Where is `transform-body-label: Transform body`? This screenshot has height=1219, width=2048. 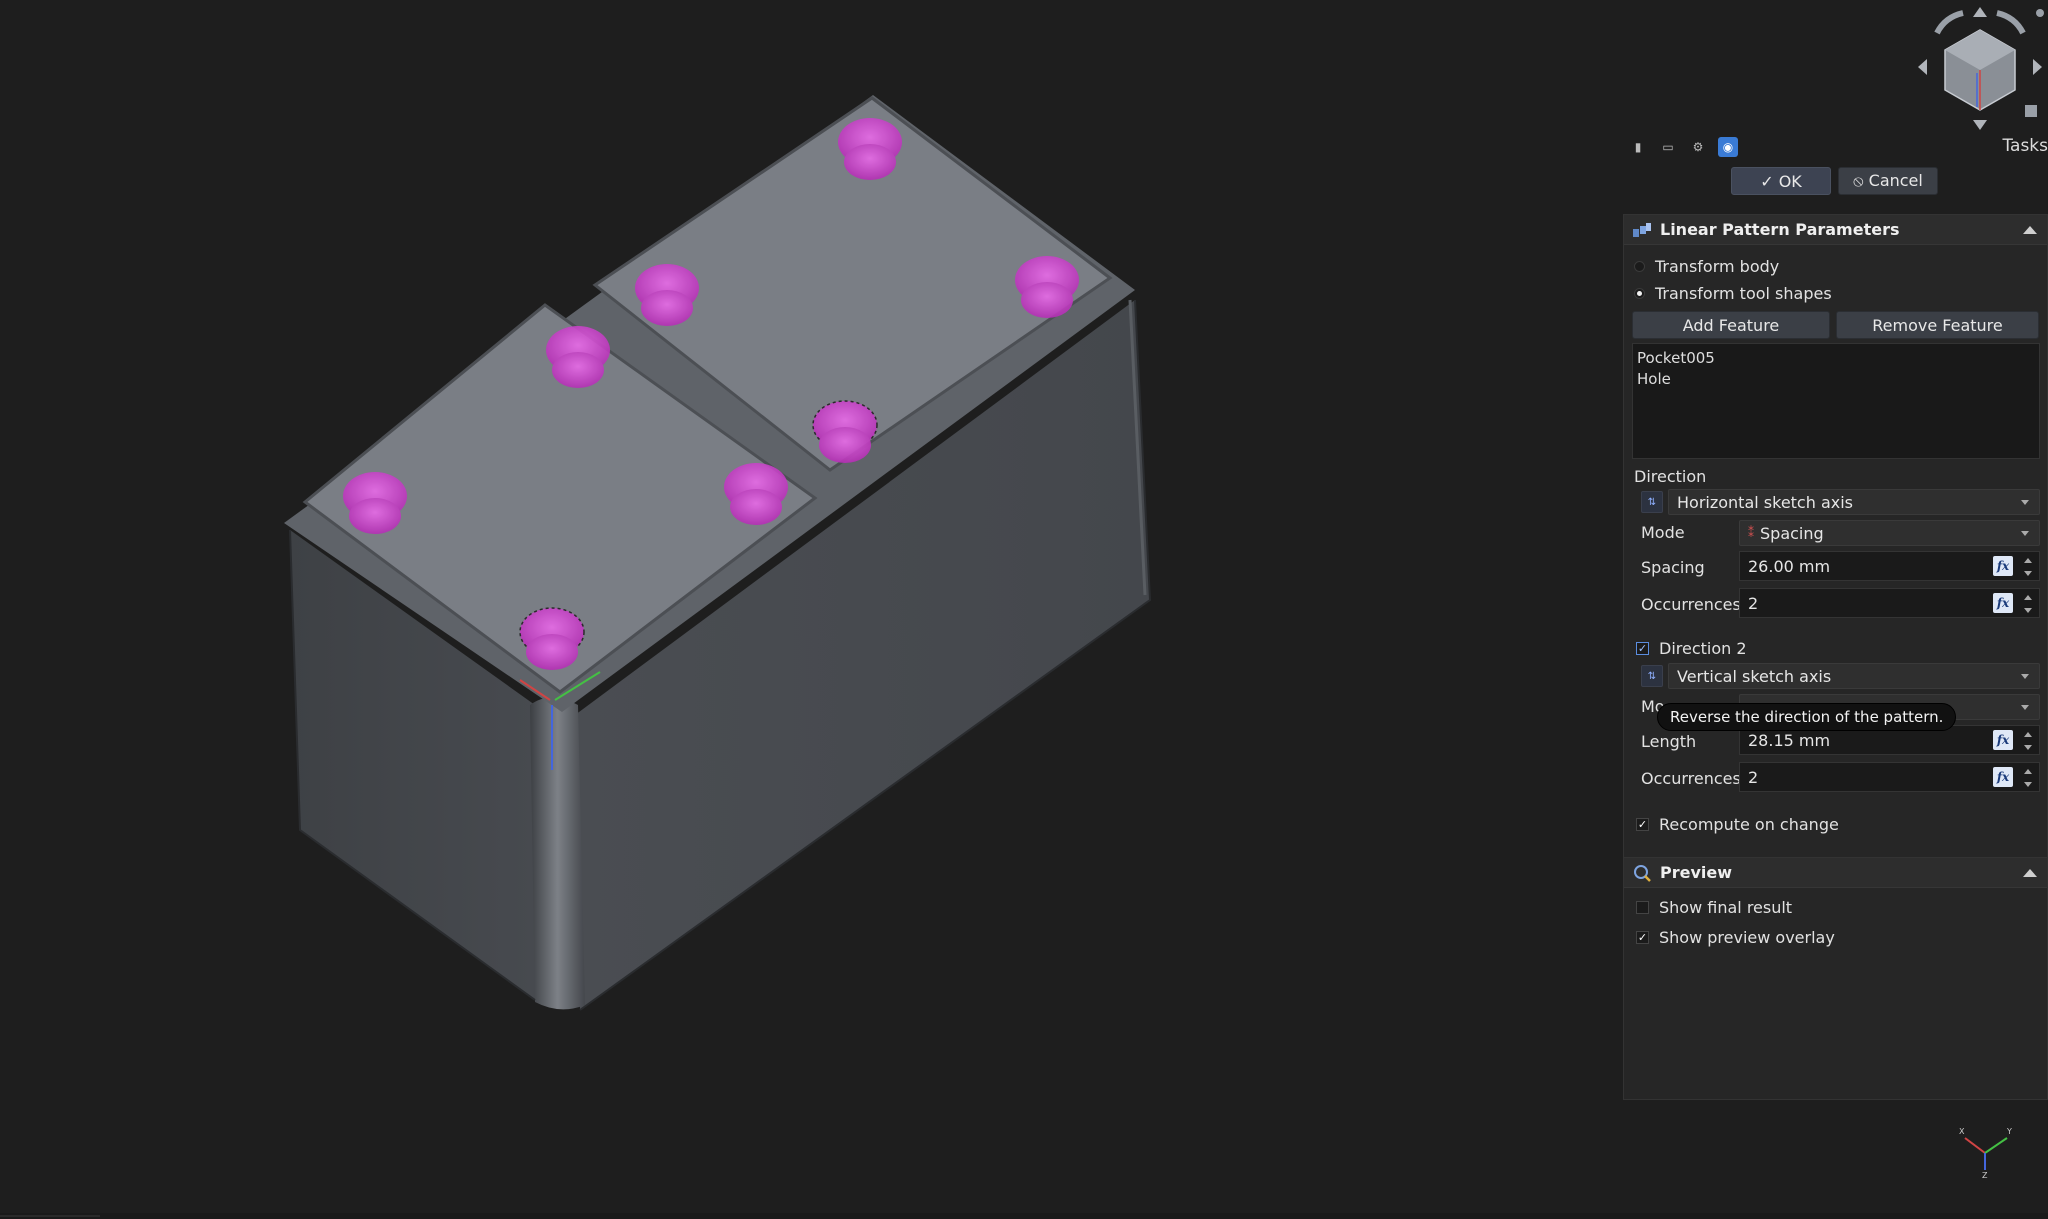 transform-body-label: Transform body is located at coordinates (1717, 266).